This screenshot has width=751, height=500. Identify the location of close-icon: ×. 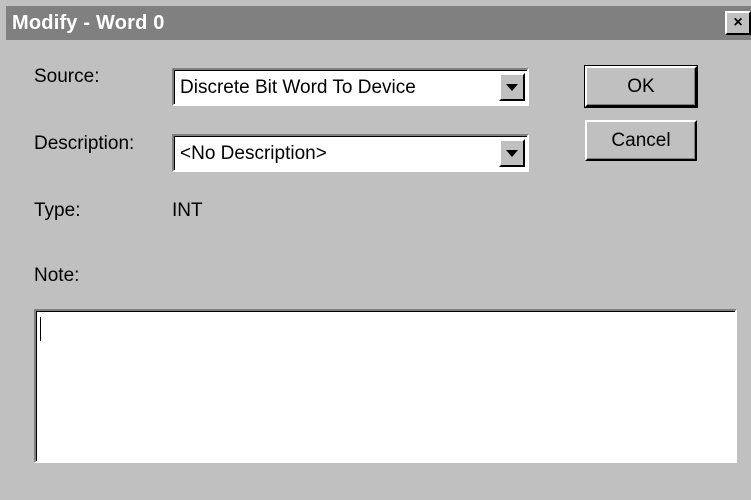
(738, 22).